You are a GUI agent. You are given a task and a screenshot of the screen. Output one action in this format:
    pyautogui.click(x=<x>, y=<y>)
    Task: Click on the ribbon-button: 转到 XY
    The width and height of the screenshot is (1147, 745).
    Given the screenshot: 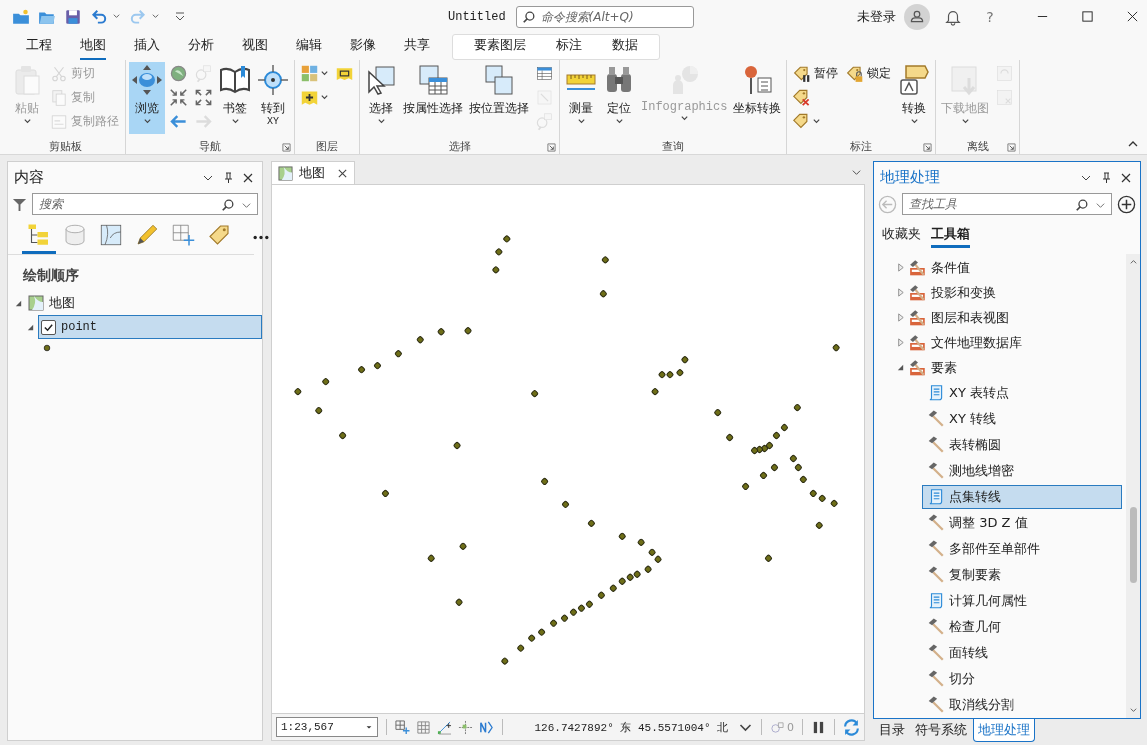 What is the action you would take?
    pyautogui.click(x=273, y=98)
    